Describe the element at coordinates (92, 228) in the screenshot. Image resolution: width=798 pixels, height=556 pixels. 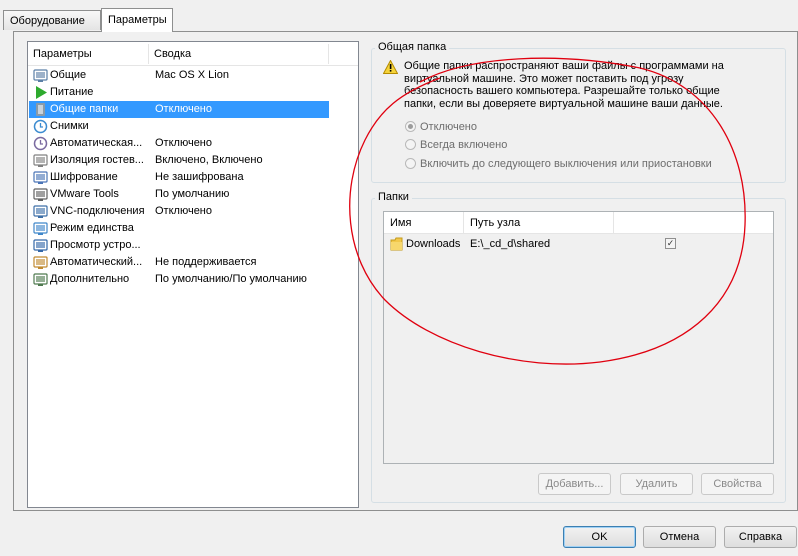
I see `settings-item-name: Режим единства` at that location.